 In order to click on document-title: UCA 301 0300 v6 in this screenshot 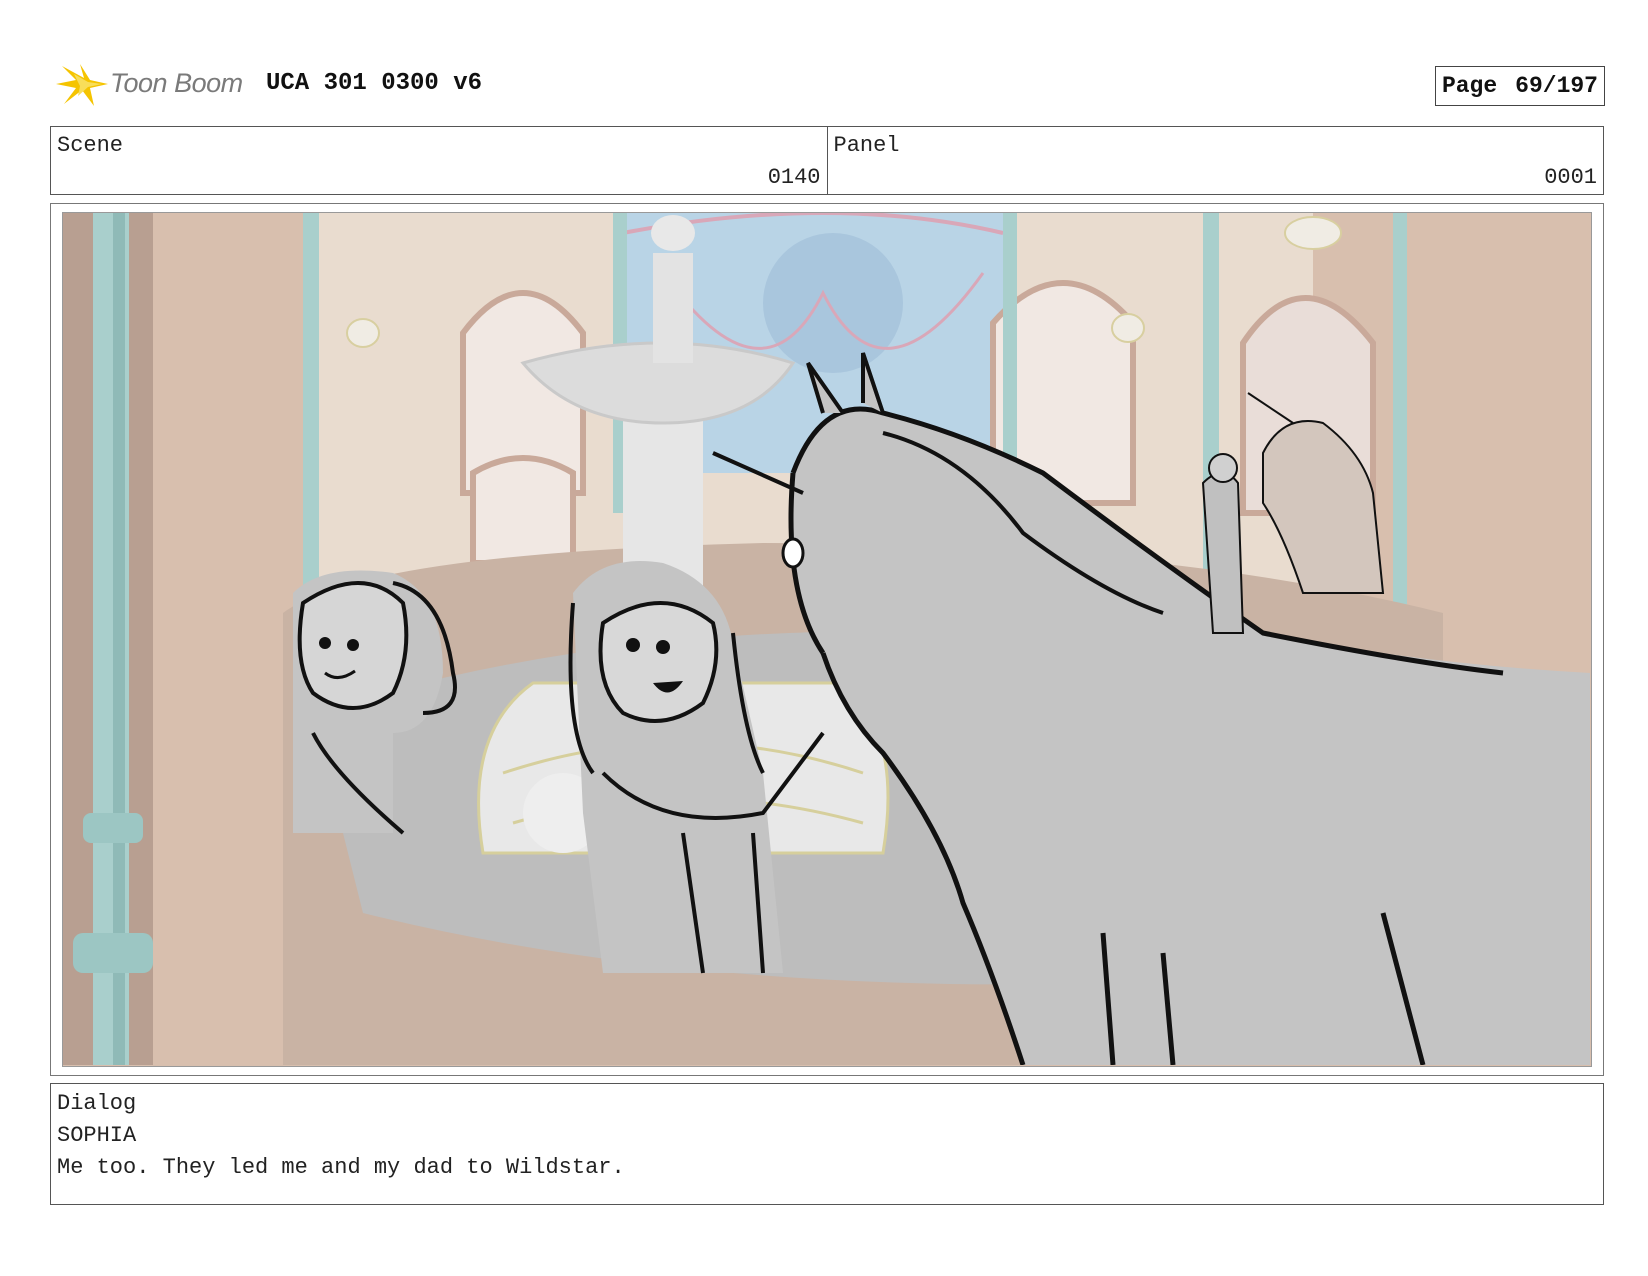, I will do `click(374, 83)`.